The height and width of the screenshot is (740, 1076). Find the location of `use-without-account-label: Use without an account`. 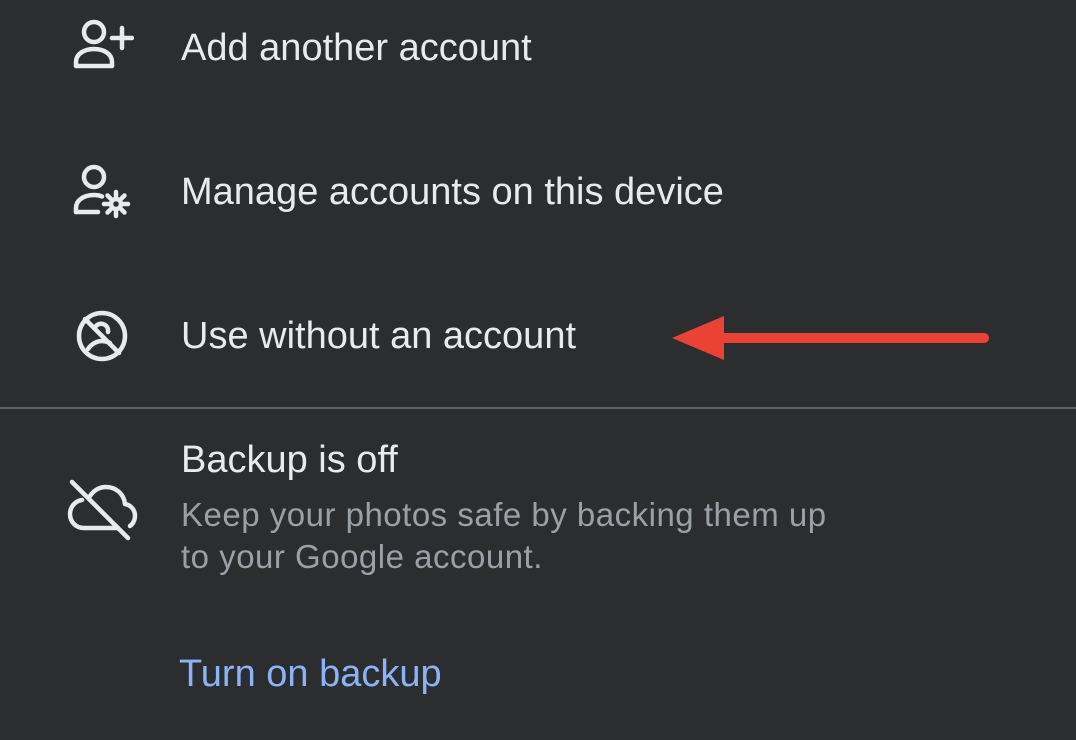

use-without-account-label: Use without an account is located at coordinates (379, 336).